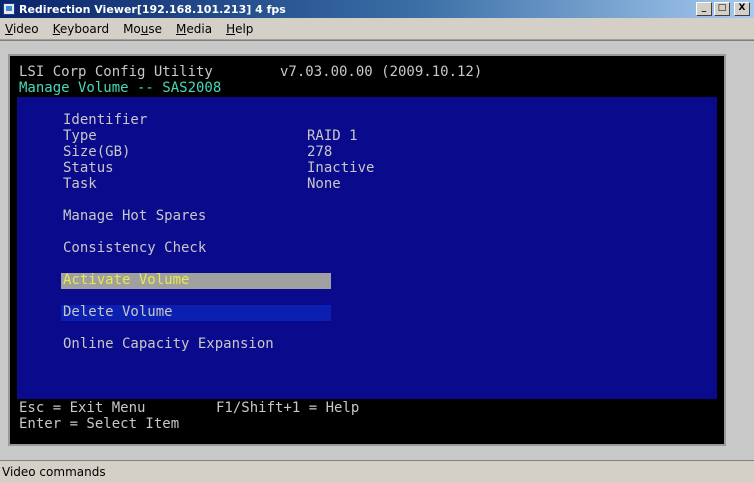 The image size is (754, 483). I want to click on menu-mouse-label: se, so click(155, 28).